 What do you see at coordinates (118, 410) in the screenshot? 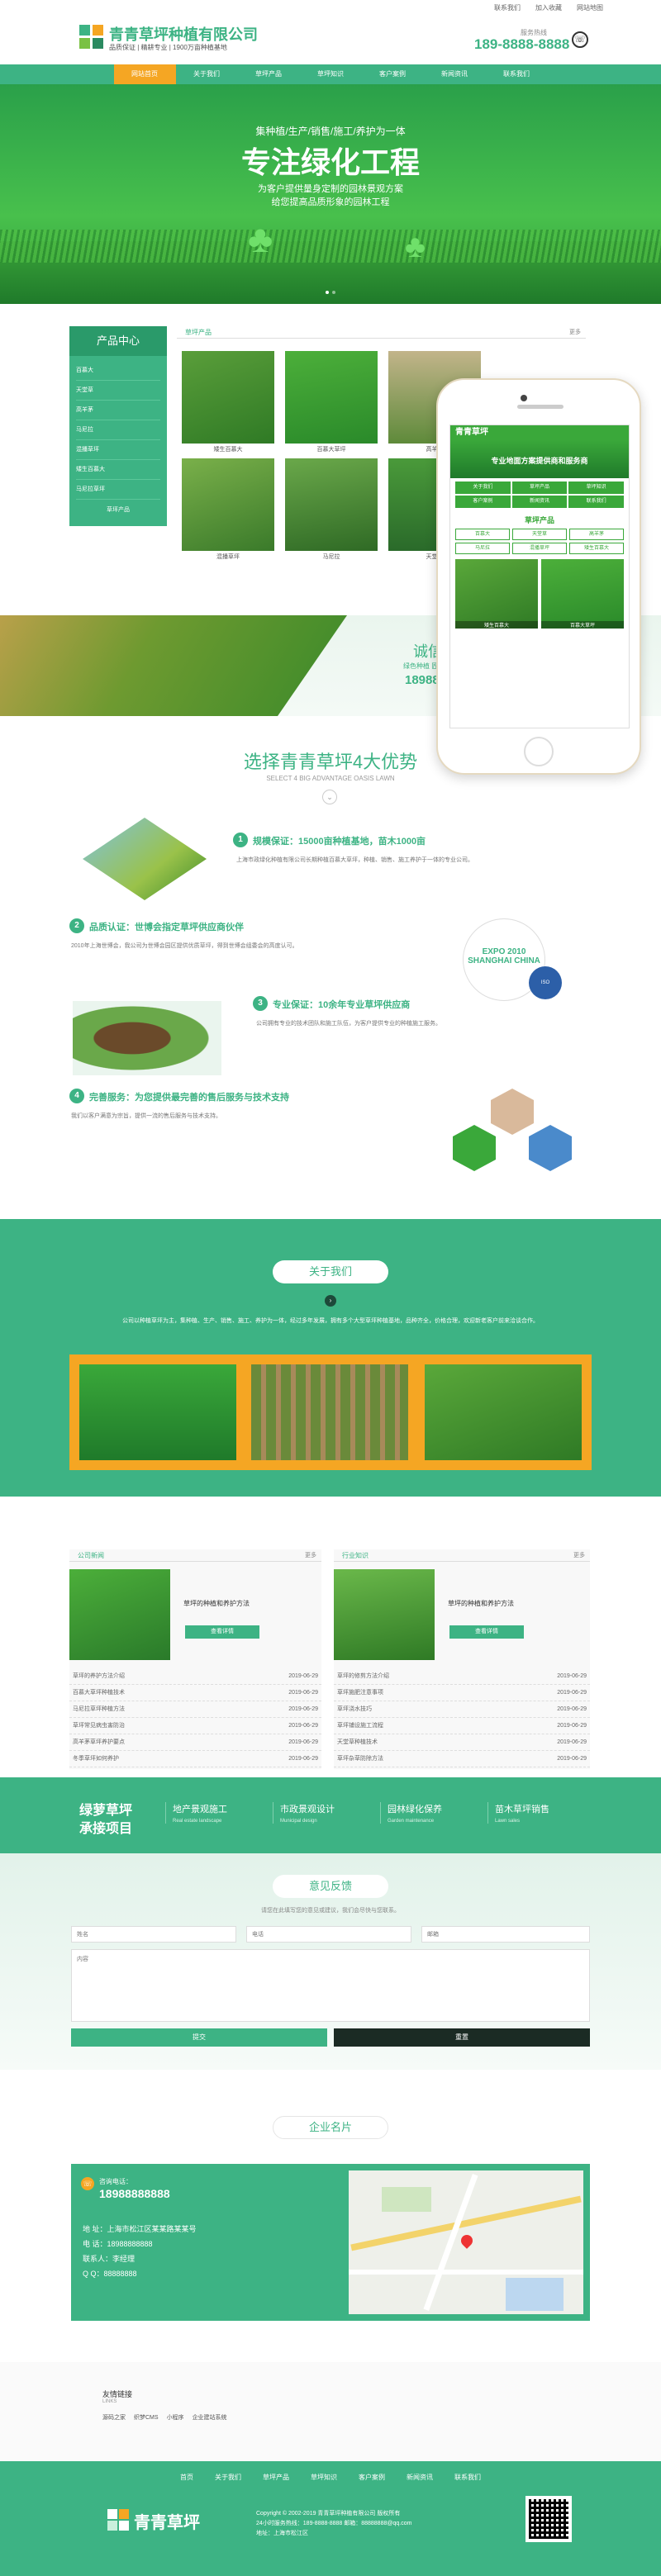
I see `sidebar-item: 高羊茅` at bounding box center [118, 410].